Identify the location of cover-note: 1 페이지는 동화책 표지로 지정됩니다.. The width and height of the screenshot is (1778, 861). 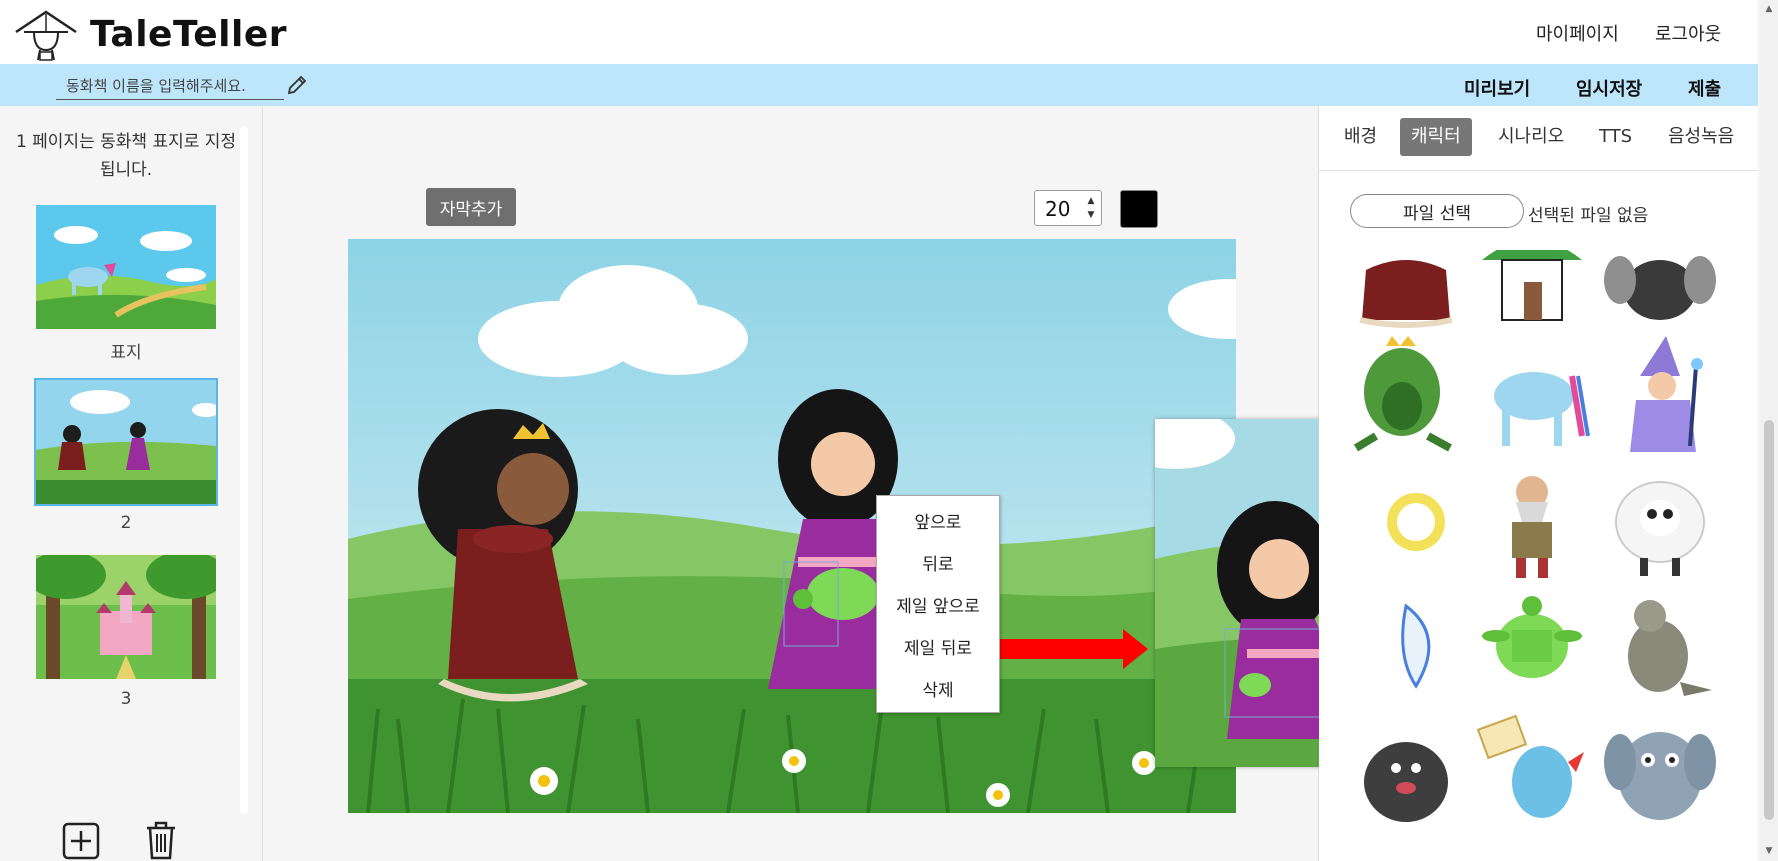
(126, 156).